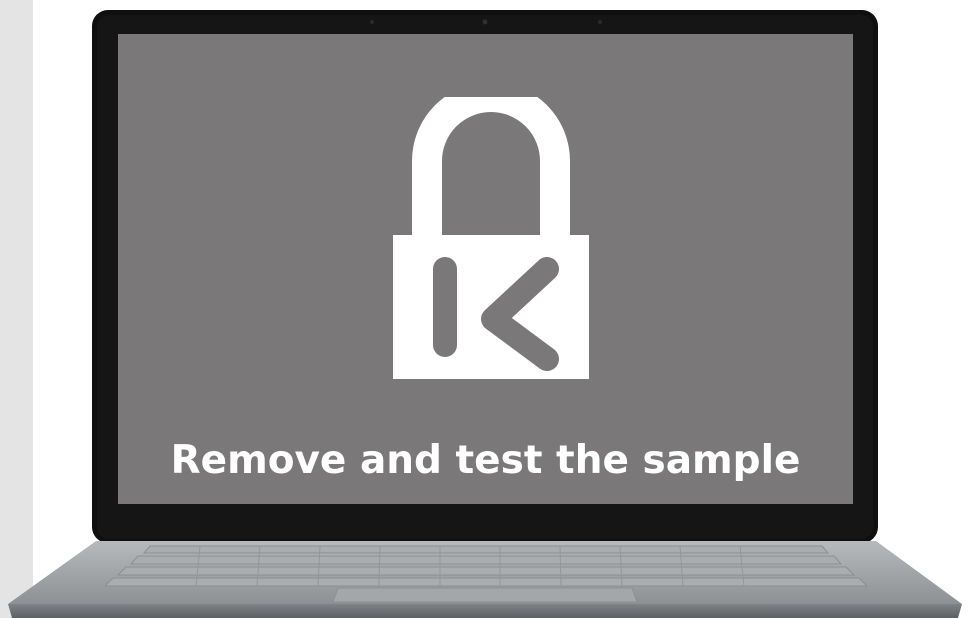 Image resolution: width=971 pixels, height=618 pixels. I want to click on trackpad, so click(485, 595).